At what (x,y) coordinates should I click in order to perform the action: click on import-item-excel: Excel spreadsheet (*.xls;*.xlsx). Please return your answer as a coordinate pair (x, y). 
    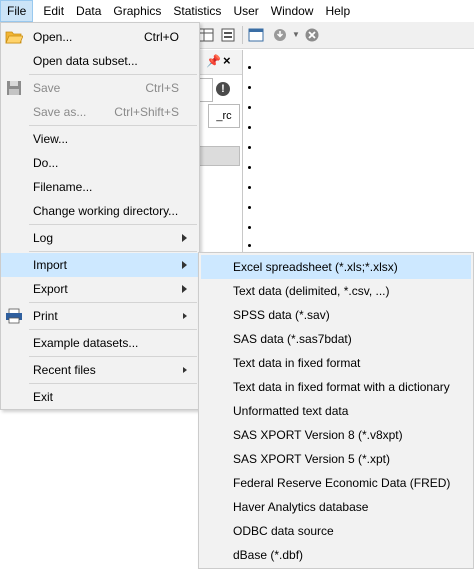
    Looking at the image, I should click on (336, 267).